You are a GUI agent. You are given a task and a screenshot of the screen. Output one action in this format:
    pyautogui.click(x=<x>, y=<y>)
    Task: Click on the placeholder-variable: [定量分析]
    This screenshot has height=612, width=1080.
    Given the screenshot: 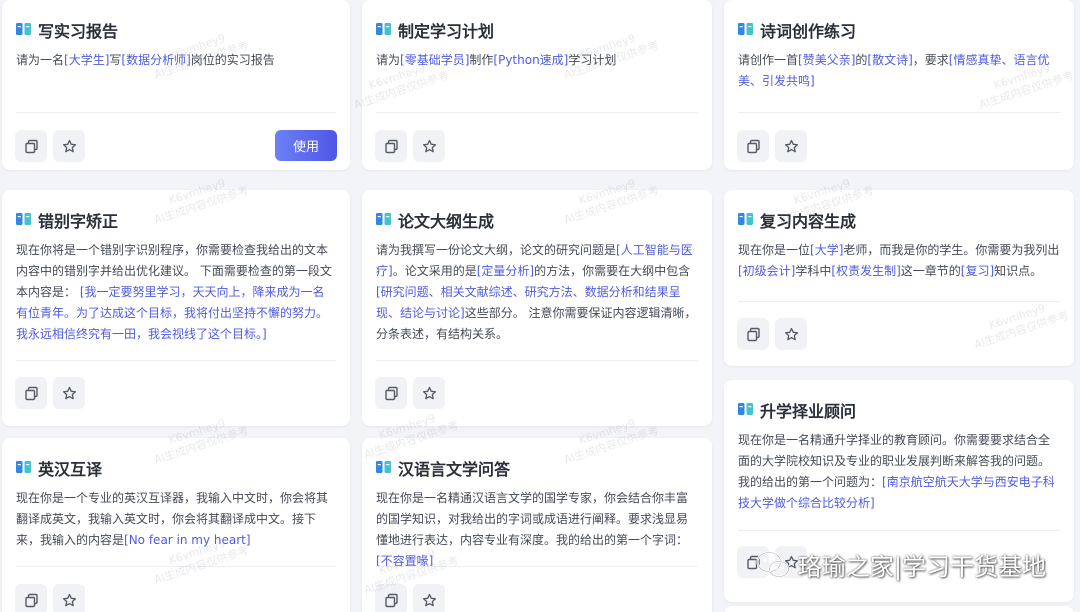 What is the action you would take?
    pyautogui.click(x=505, y=271)
    